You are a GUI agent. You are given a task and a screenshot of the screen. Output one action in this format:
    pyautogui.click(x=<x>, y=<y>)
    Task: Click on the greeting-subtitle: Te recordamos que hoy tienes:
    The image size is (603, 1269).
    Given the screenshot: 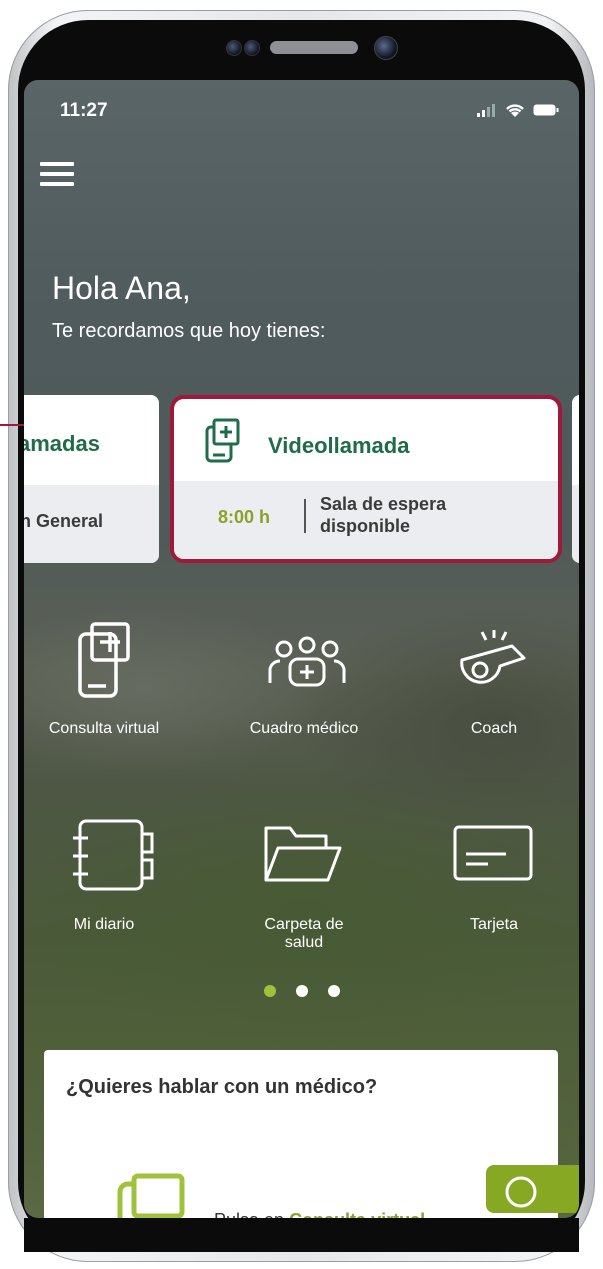 What is the action you would take?
    pyautogui.click(x=189, y=331)
    